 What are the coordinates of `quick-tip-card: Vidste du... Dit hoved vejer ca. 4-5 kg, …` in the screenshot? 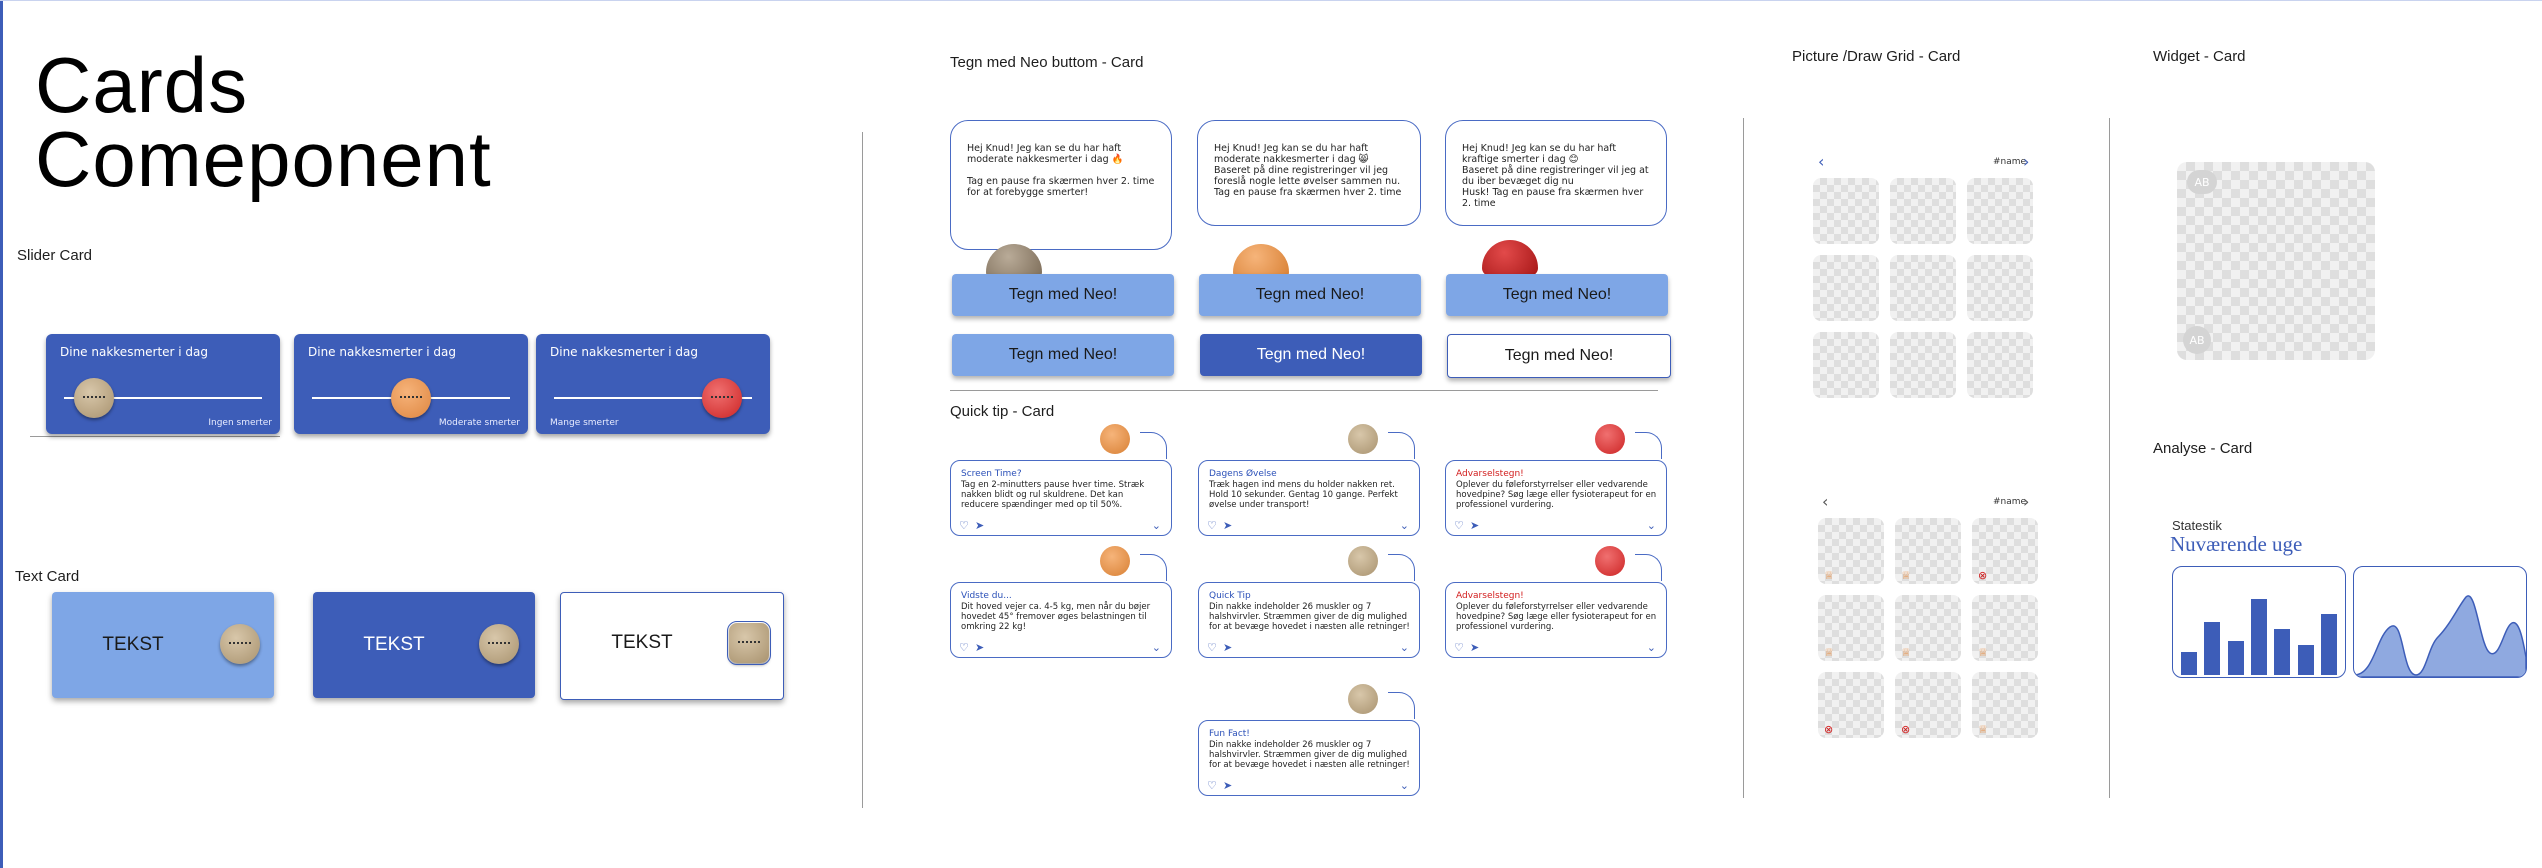 It's located at (1061, 620).